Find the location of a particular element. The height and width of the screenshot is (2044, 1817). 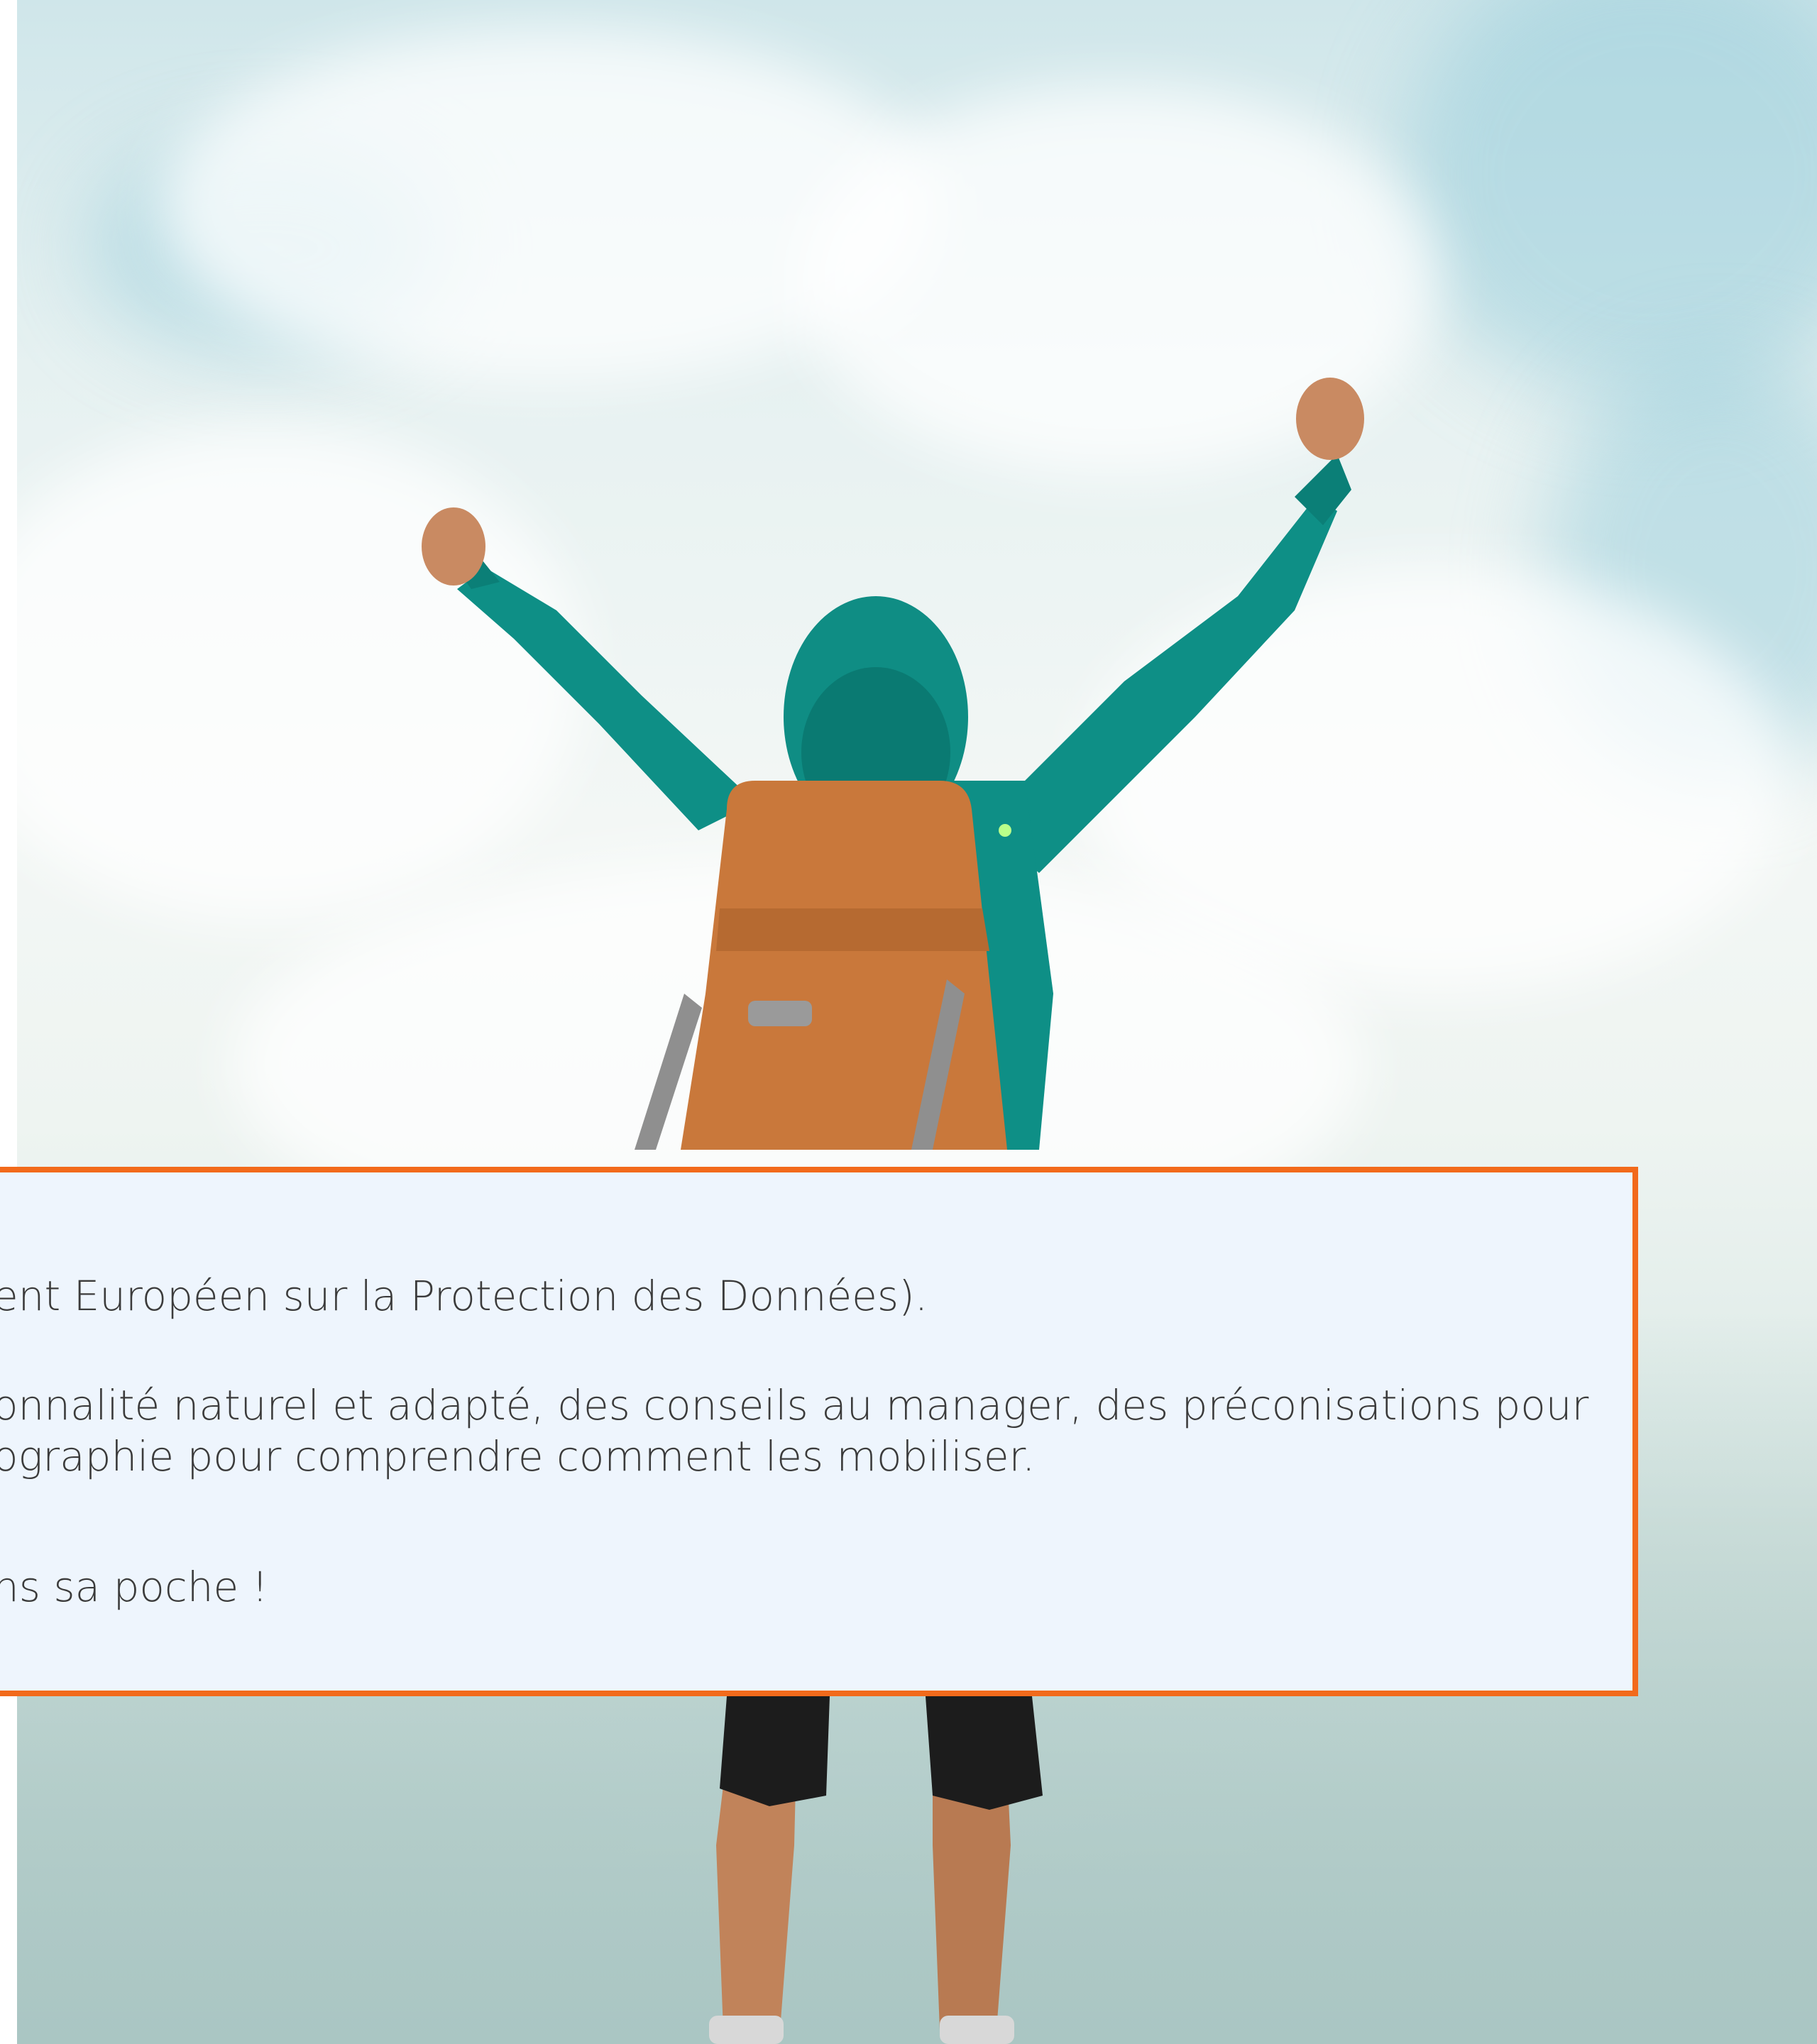

panel-text-line-4: ns sa poche ! is located at coordinates (134, 1587).